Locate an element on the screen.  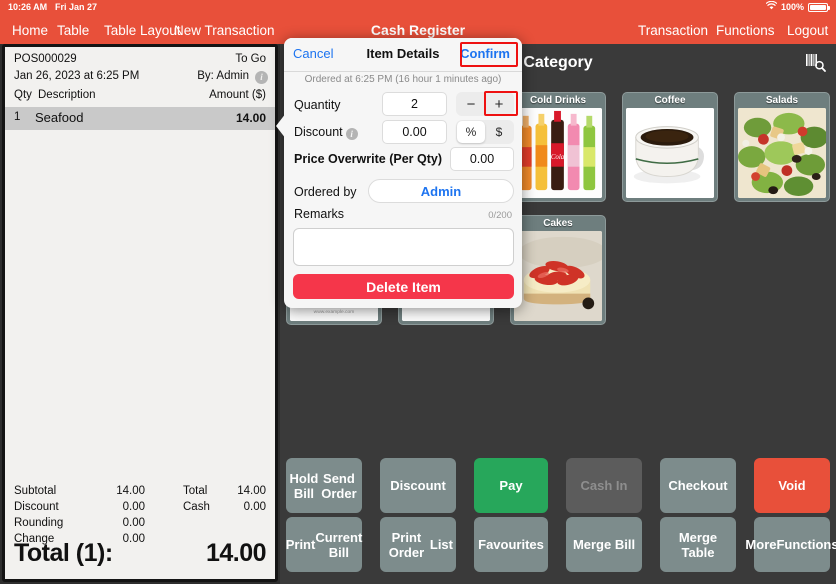
summary-label-discount: Discount is located at coordinates (36, 507).